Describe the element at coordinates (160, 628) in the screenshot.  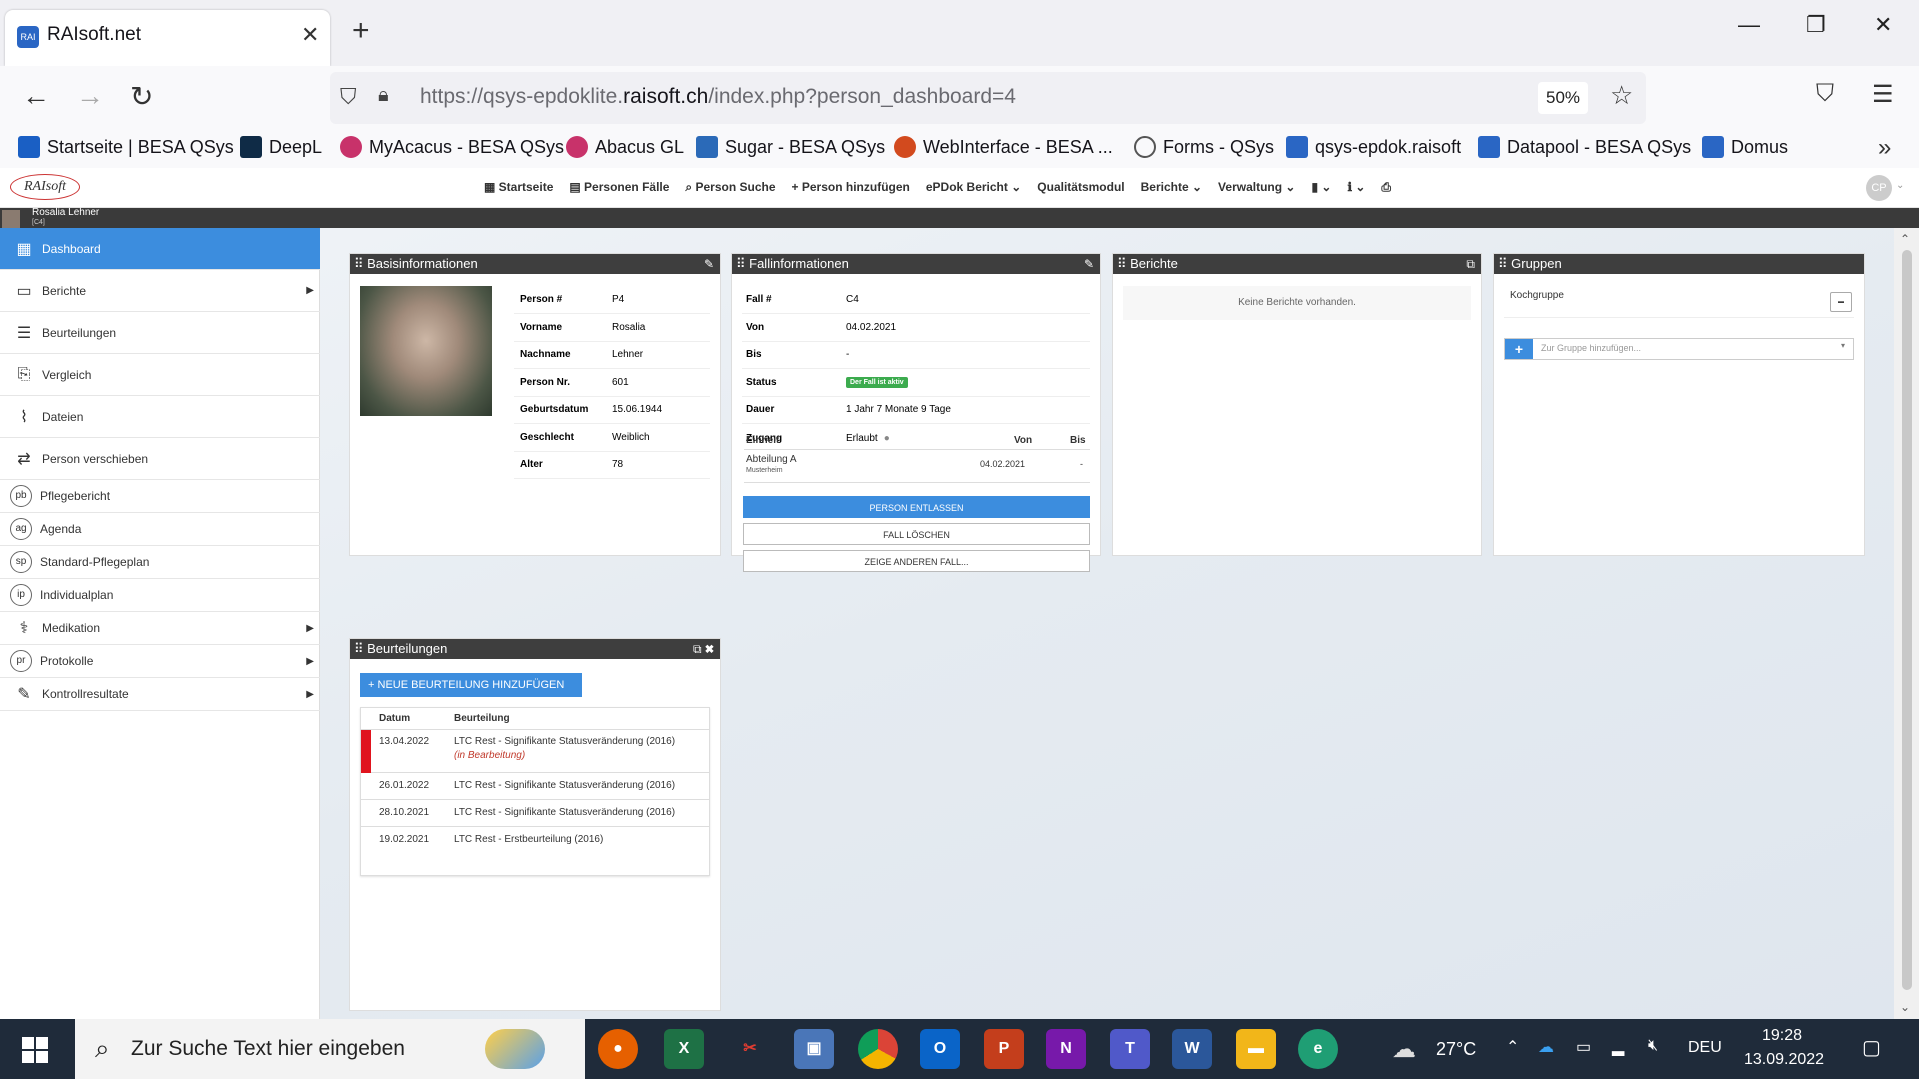
I see `sidebar-item-medikation: ⚕ Medikation ▶` at that location.